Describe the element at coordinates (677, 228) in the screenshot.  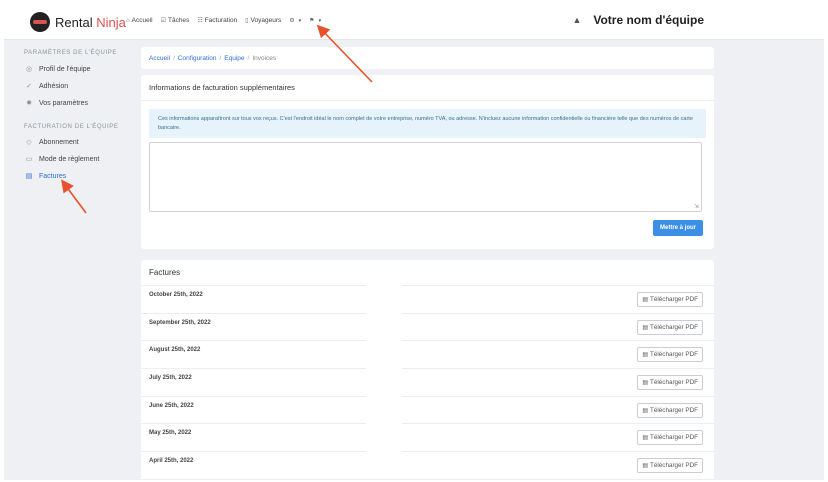
I see `update-button: Mettre à jour` at that location.